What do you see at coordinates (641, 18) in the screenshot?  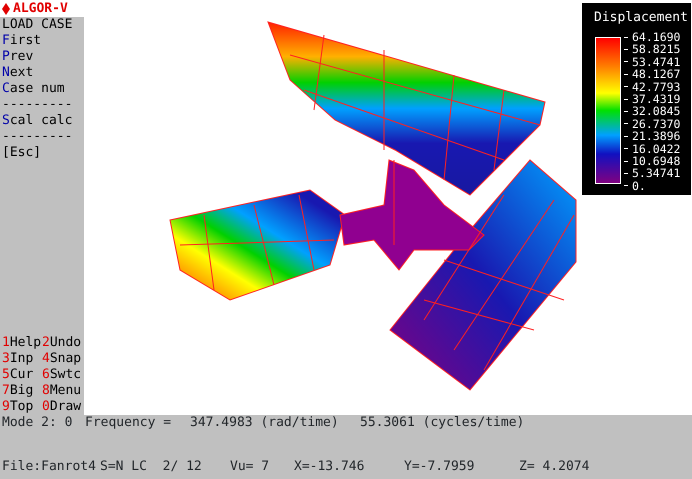 I see `legend-title: Displacement` at bounding box center [641, 18].